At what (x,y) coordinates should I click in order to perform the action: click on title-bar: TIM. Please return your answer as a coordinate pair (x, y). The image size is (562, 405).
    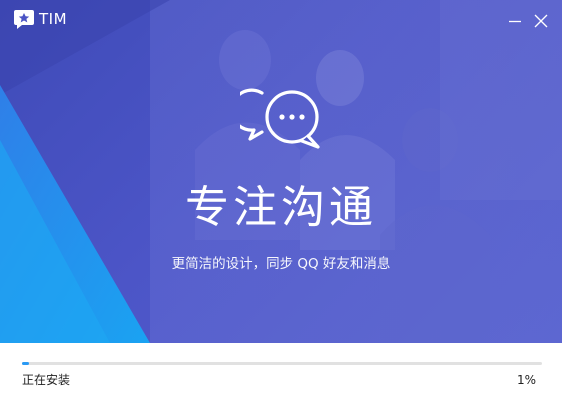
    Looking at the image, I should click on (281, 20).